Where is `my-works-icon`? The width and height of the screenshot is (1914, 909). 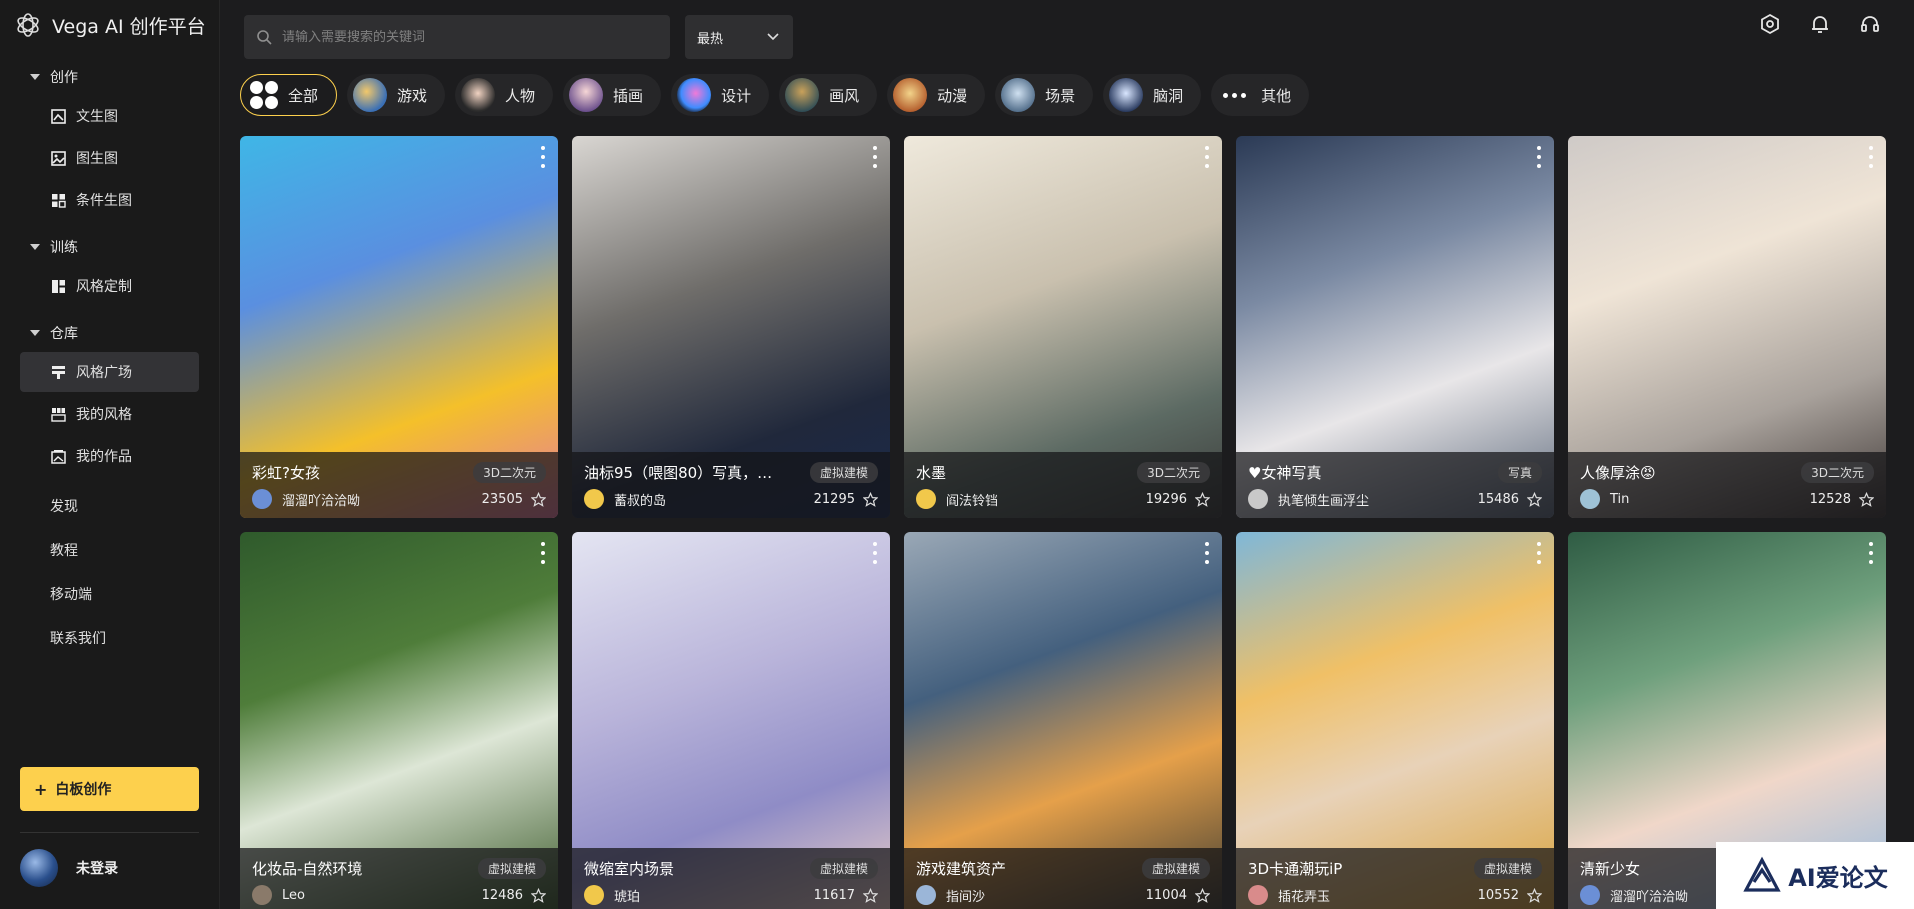
my-works-icon is located at coordinates (58, 456).